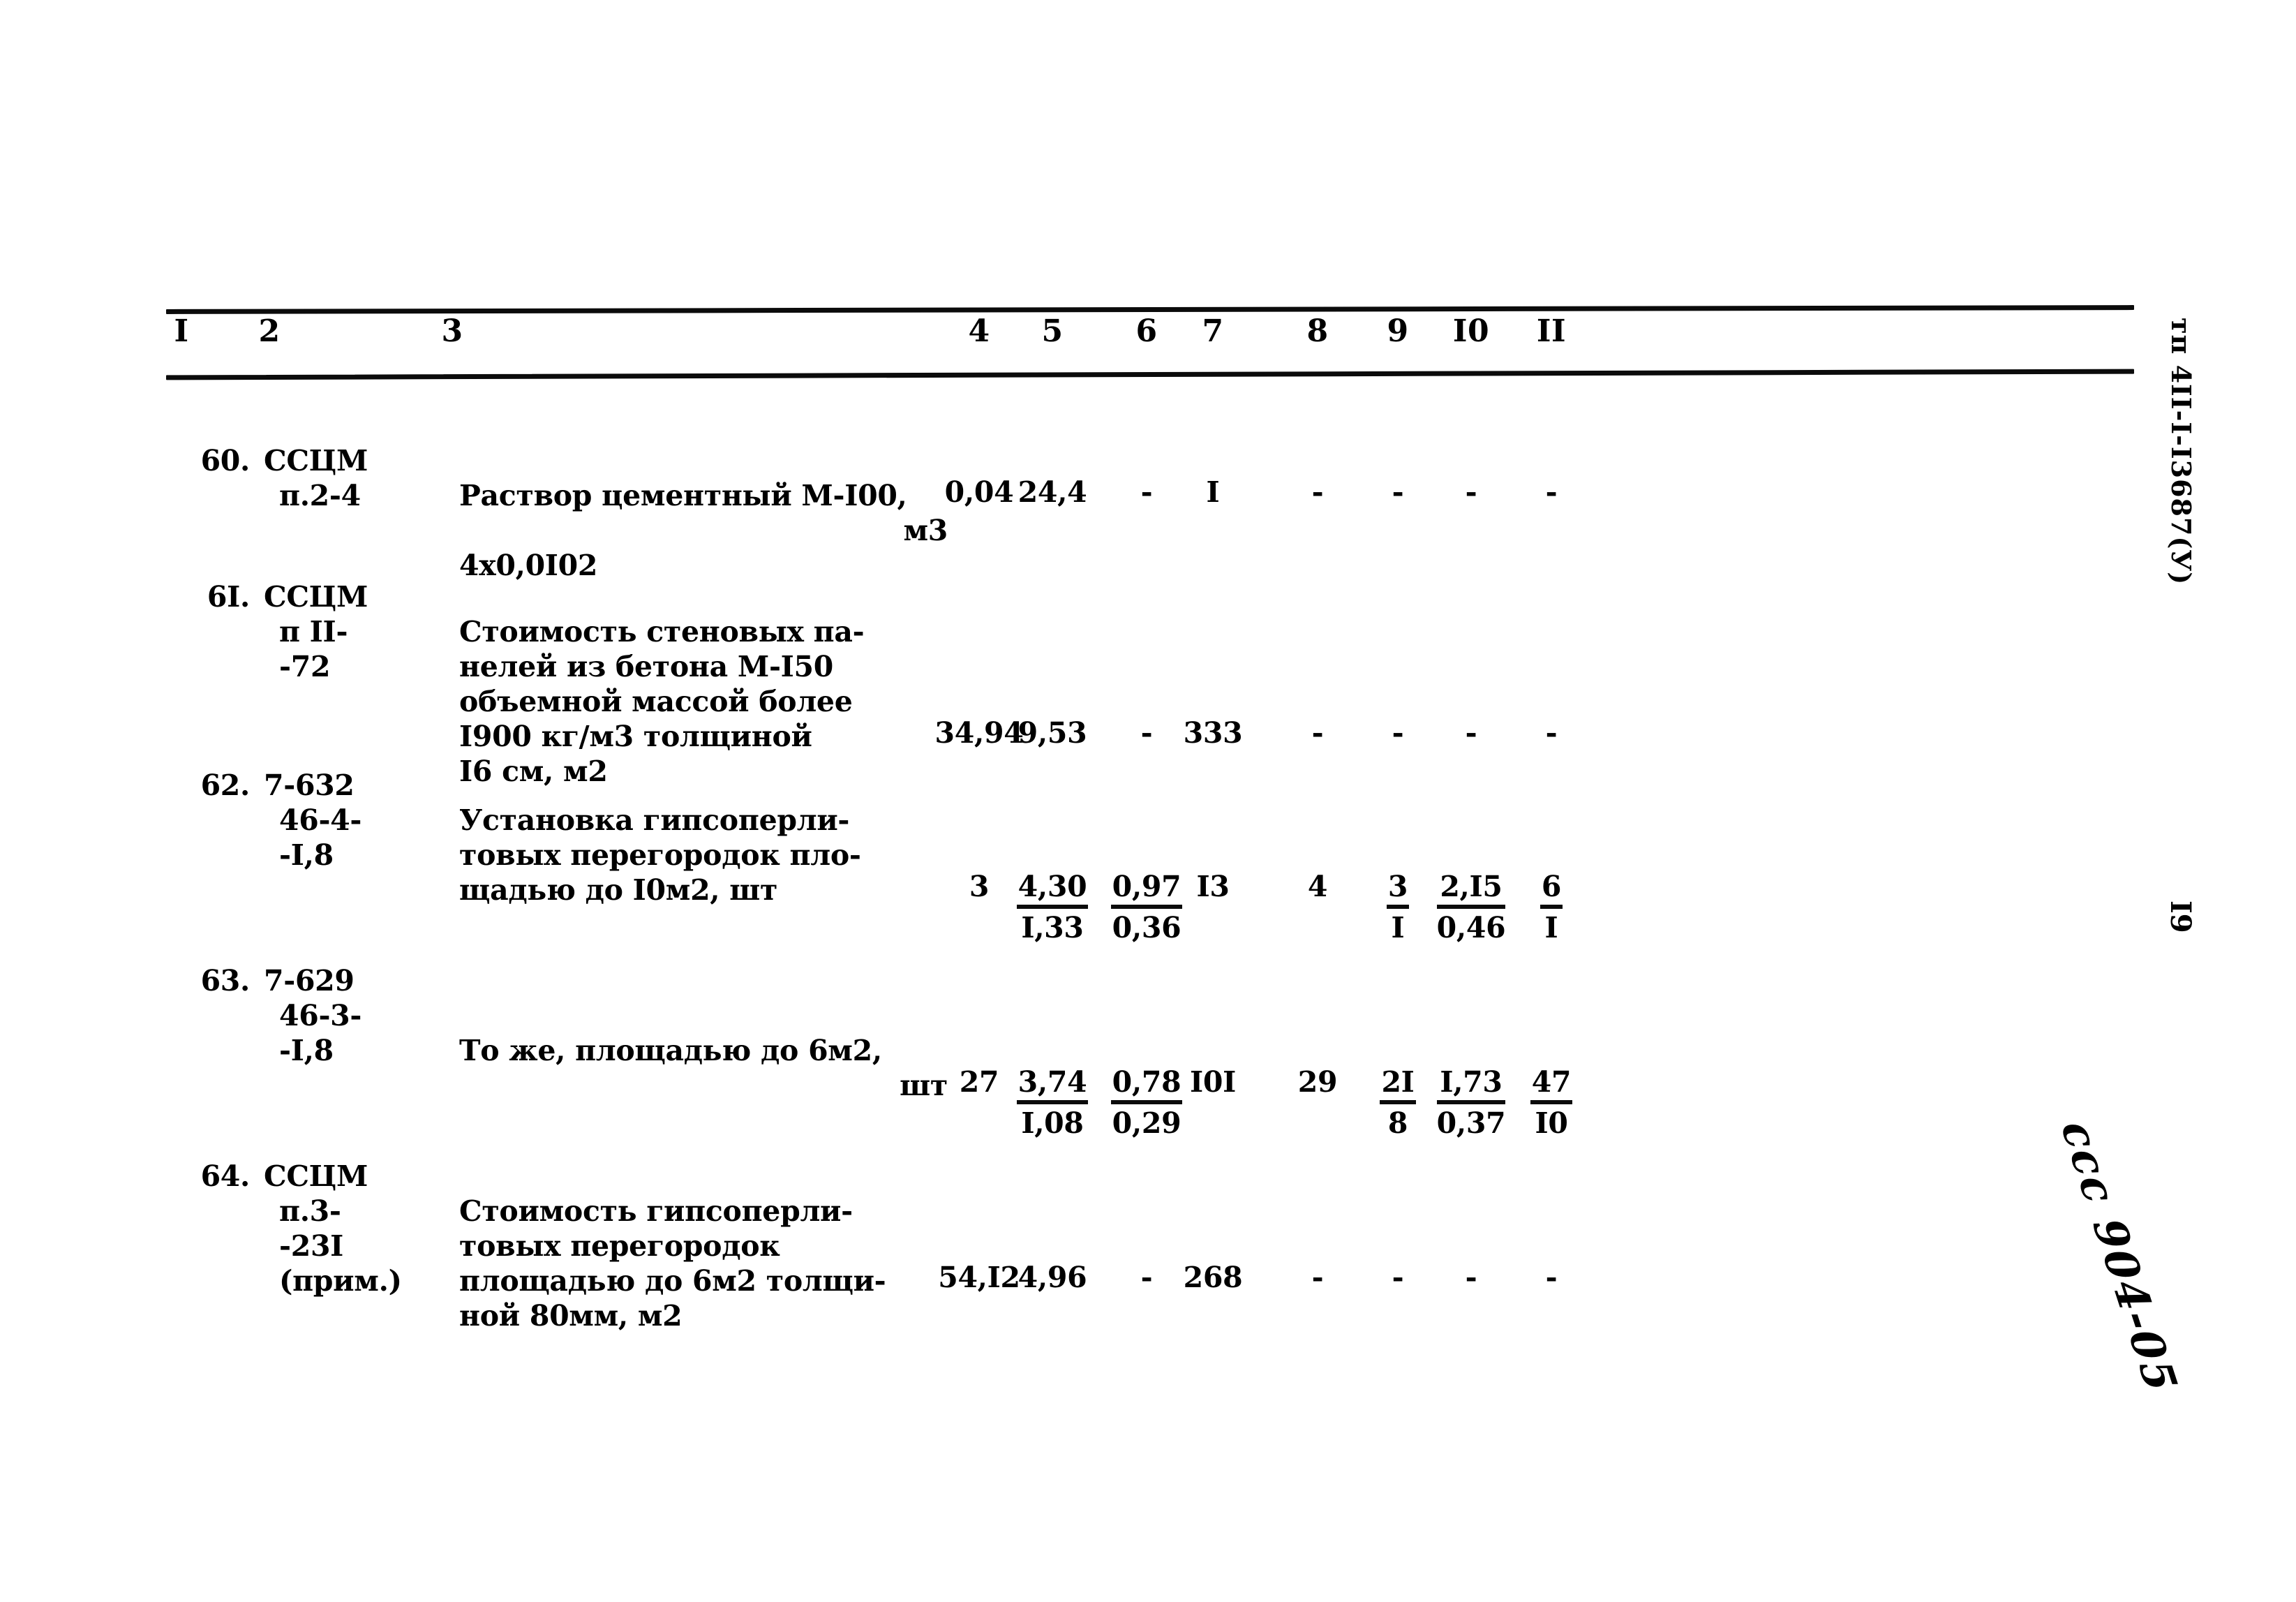  Describe the element at coordinates (1052, 331) in the screenshot. I see `column-header-5: 5` at that location.